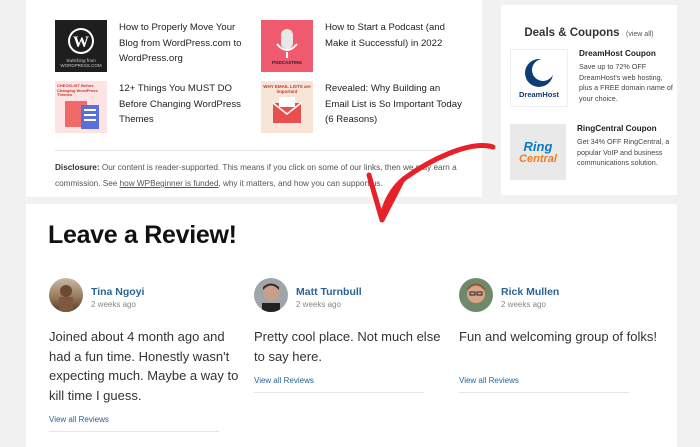  What do you see at coordinates (431, 183) in the screenshot?
I see `annotation-arrow-icon` at bounding box center [431, 183].